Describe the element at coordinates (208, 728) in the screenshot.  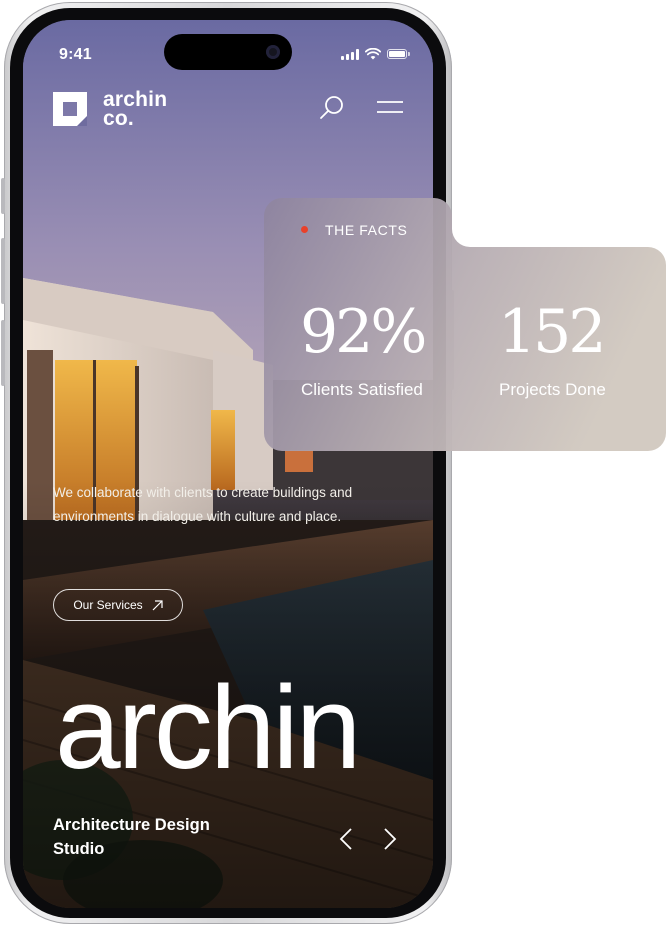
I see `hero-wordmark: archin` at that location.